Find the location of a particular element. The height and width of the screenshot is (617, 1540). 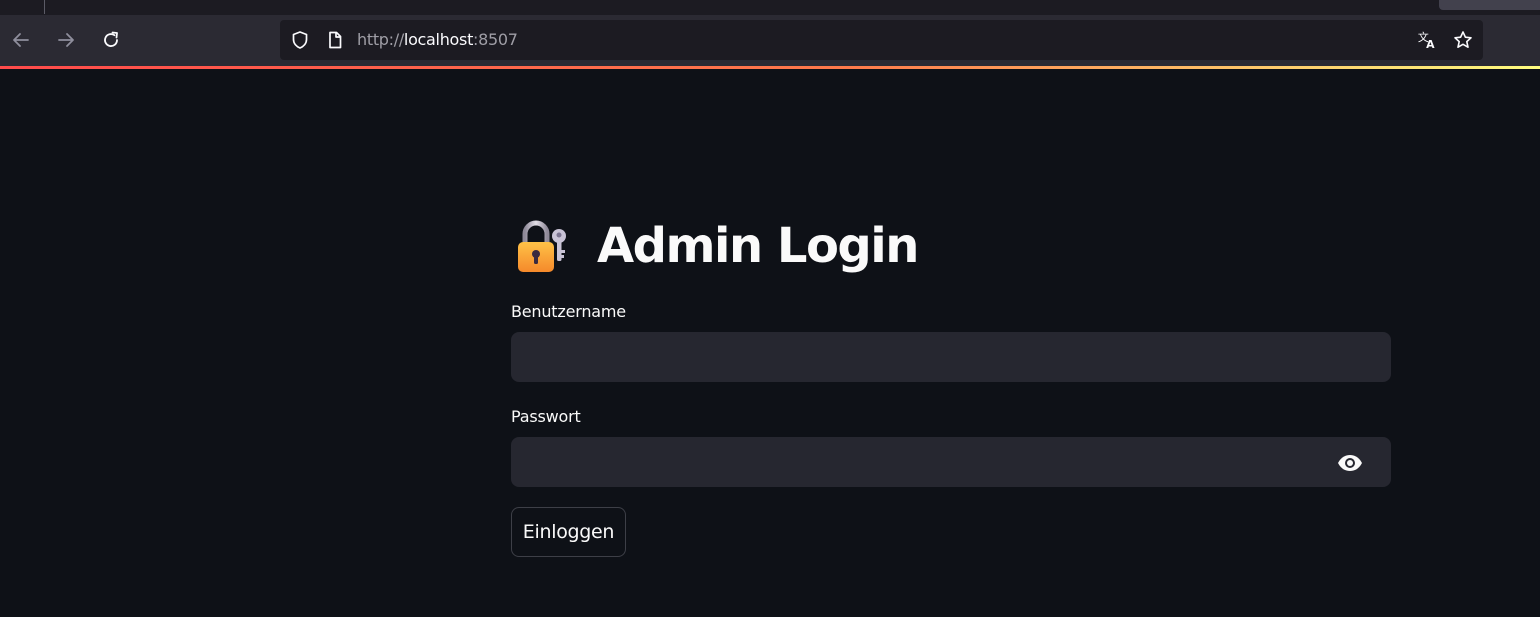

username-input is located at coordinates (951, 357).